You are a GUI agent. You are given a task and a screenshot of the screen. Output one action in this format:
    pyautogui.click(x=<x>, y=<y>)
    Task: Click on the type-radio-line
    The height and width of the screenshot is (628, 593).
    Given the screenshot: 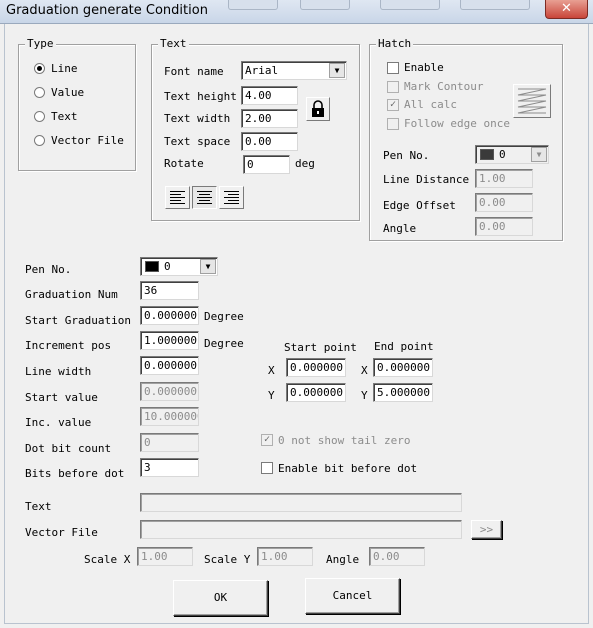 What is the action you would take?
    pyautogui.click(x=39, y=68)
    